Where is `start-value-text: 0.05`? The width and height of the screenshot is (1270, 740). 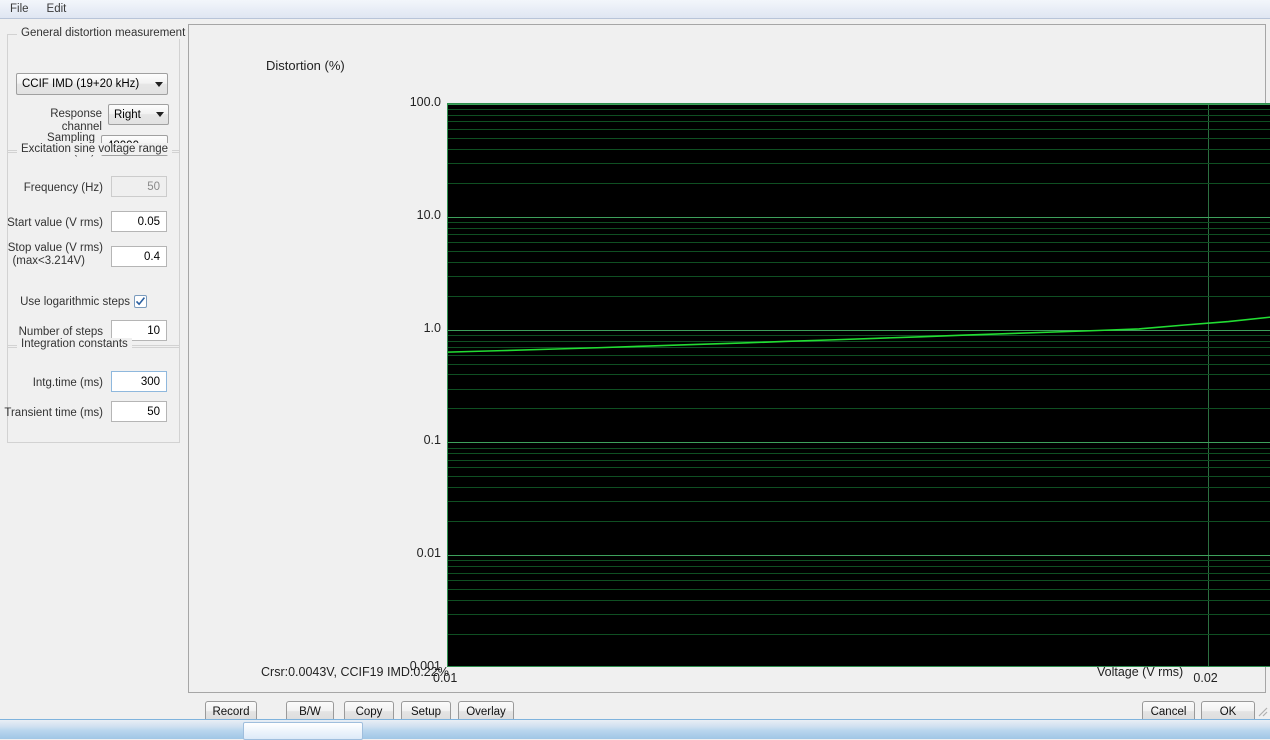
start-value-text: 0.05 is located at coordinates (148, 221).